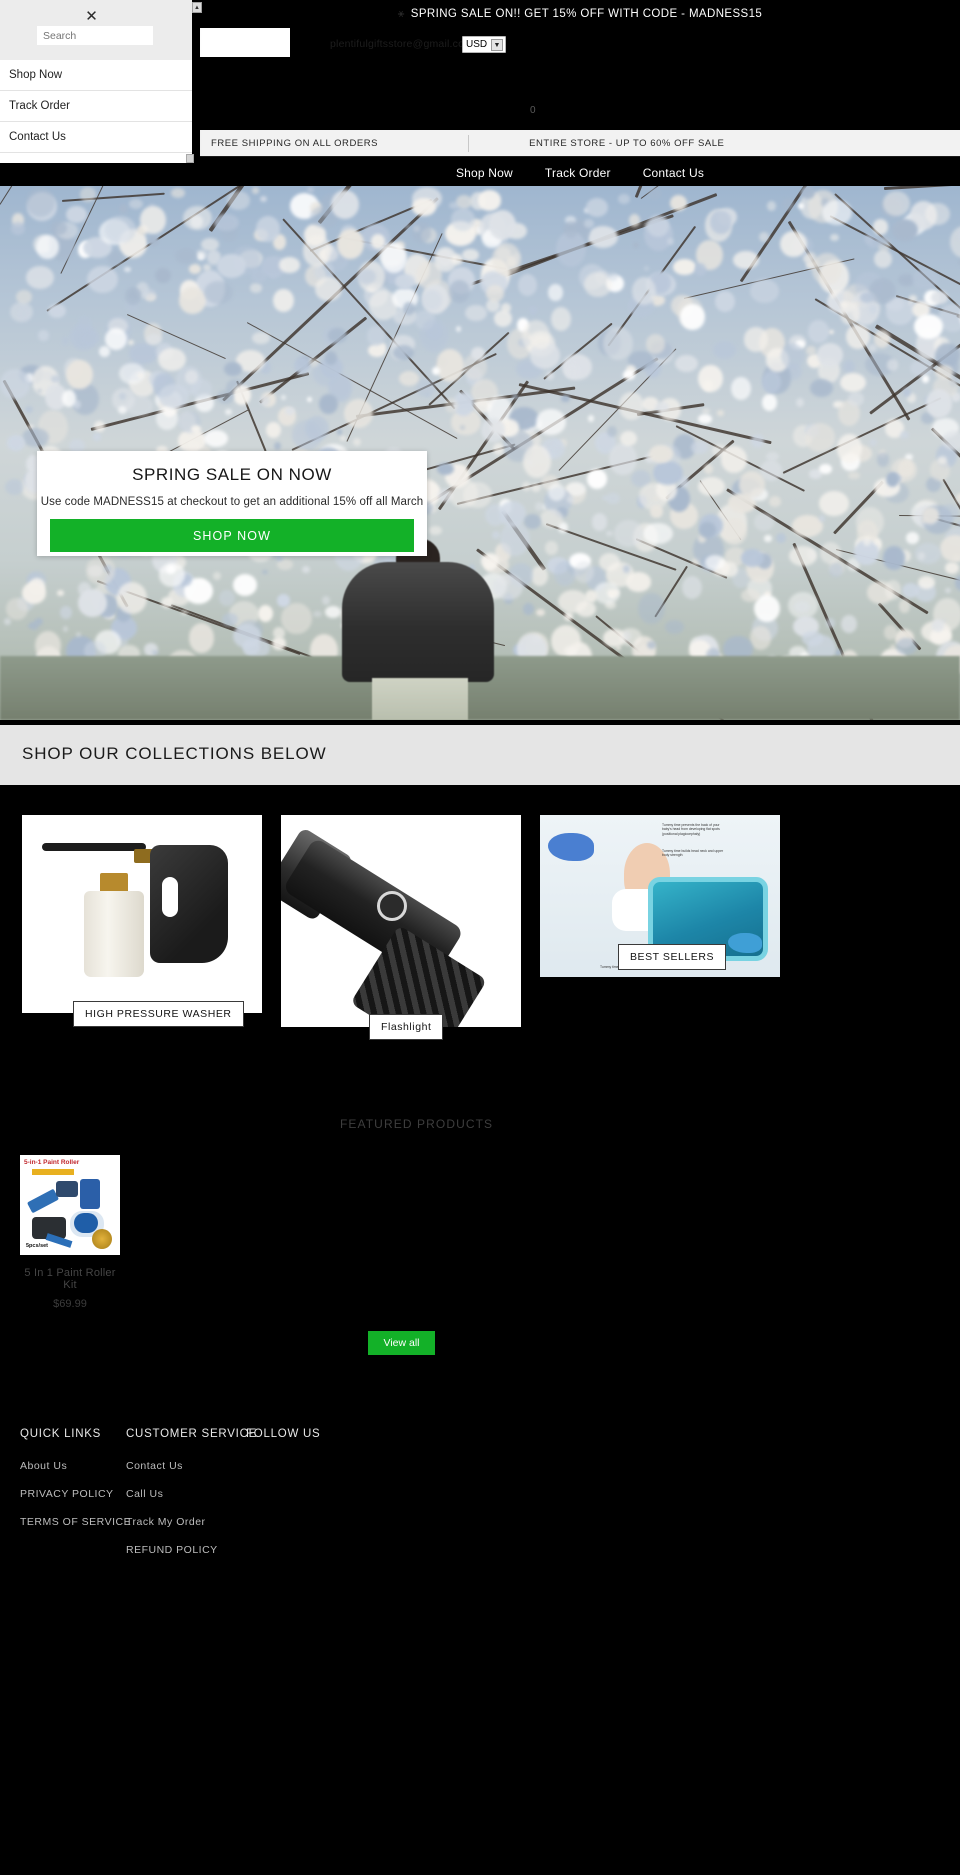  Describe the element at coordinates (96, 75) in the screenshot. I see `drawer-item-shop-now: Shop Now` at that location.